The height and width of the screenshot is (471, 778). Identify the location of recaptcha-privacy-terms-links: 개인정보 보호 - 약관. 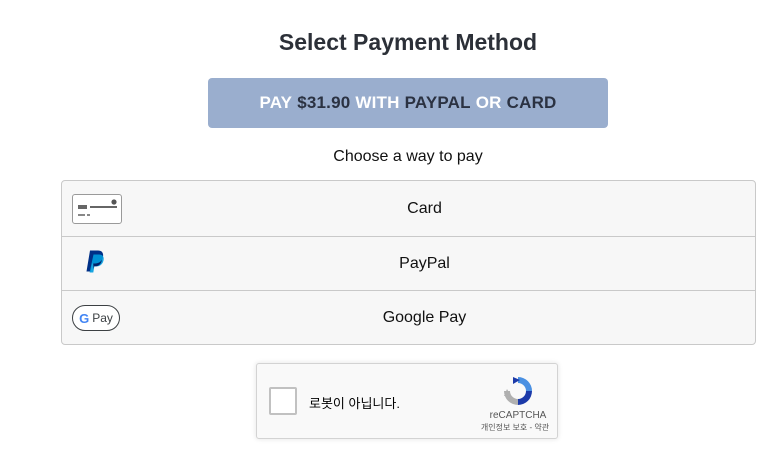
(515, 427).